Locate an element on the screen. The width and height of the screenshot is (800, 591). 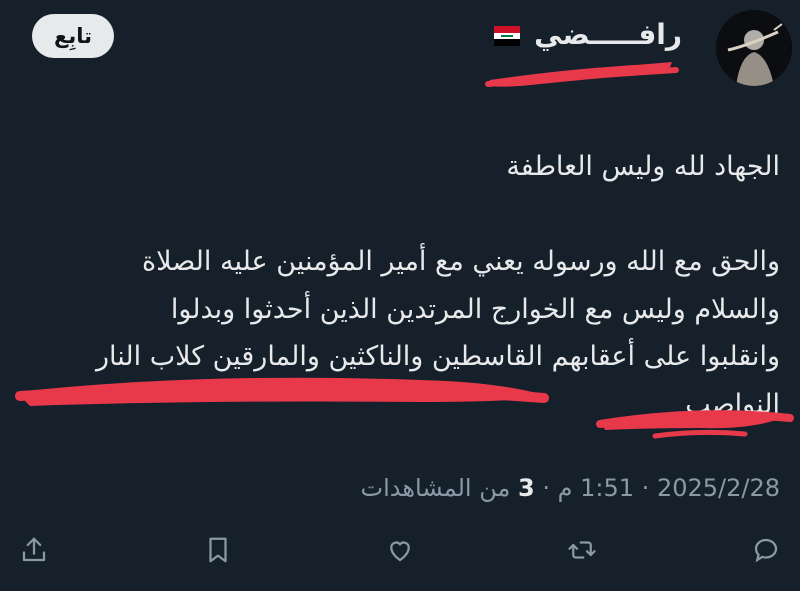
tweet-time: 1:51 م is located at coordinates (596, 488).